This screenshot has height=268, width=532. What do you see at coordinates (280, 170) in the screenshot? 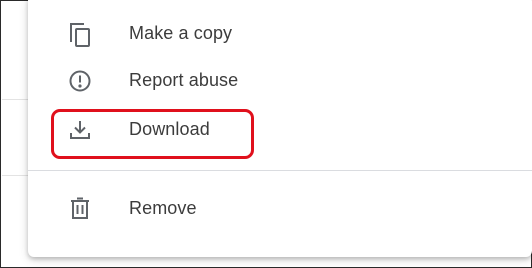
I see `menu-divider` at bounding box center [280, 170].